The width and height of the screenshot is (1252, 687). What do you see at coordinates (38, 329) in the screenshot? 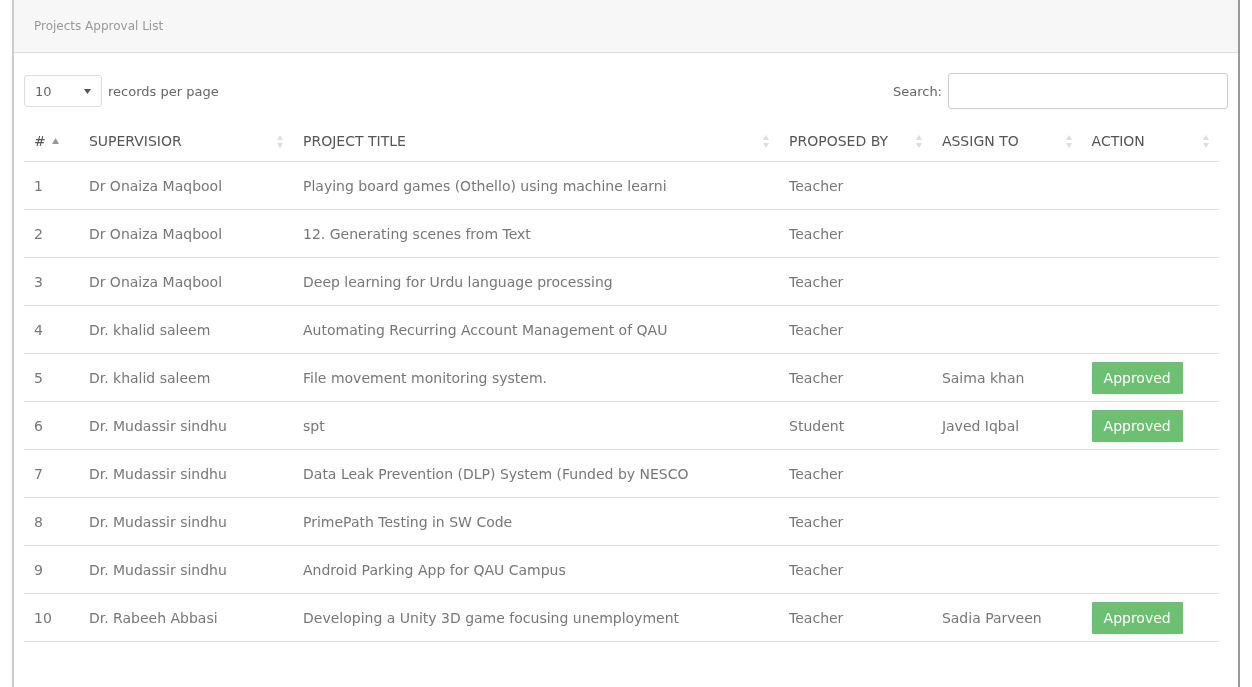
I see `table-cell: 4` at bounding box center [38, 329].